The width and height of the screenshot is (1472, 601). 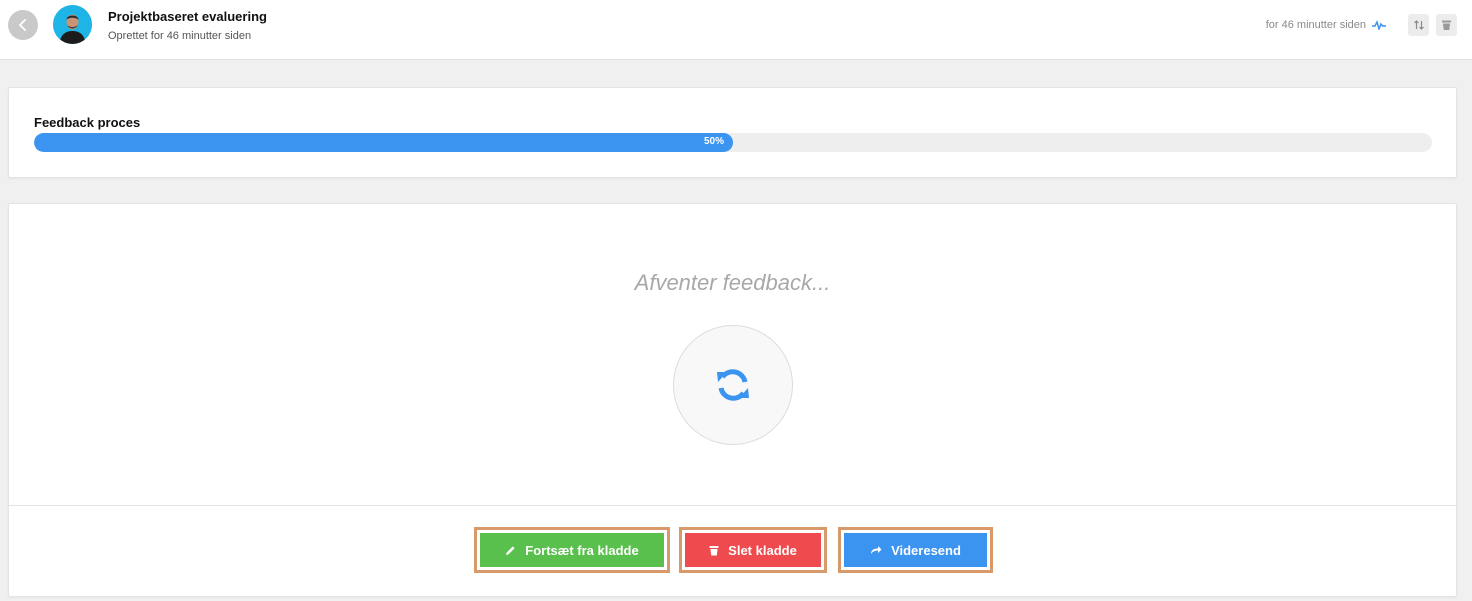 What do you see at coordinates (732, 505) in the screenshot?
I see `divider` at bounding box center [732, 505].